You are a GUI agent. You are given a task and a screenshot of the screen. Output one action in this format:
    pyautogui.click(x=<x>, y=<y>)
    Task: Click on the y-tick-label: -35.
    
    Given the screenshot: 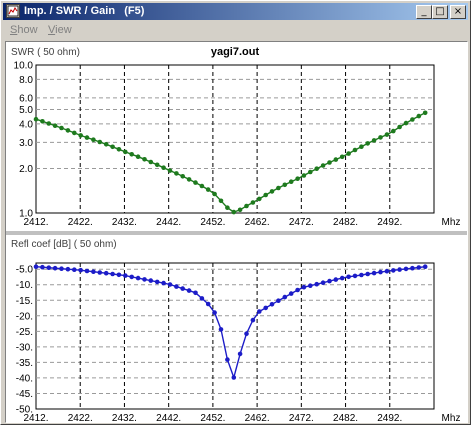 What is the action you would take?
    pyautogui.click(x=24, y=363)
    